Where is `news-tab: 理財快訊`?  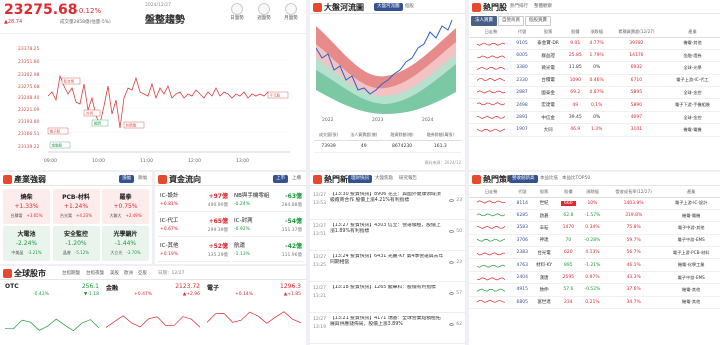 news-tab: 理財快訊 is located at coordinates (360, 179).